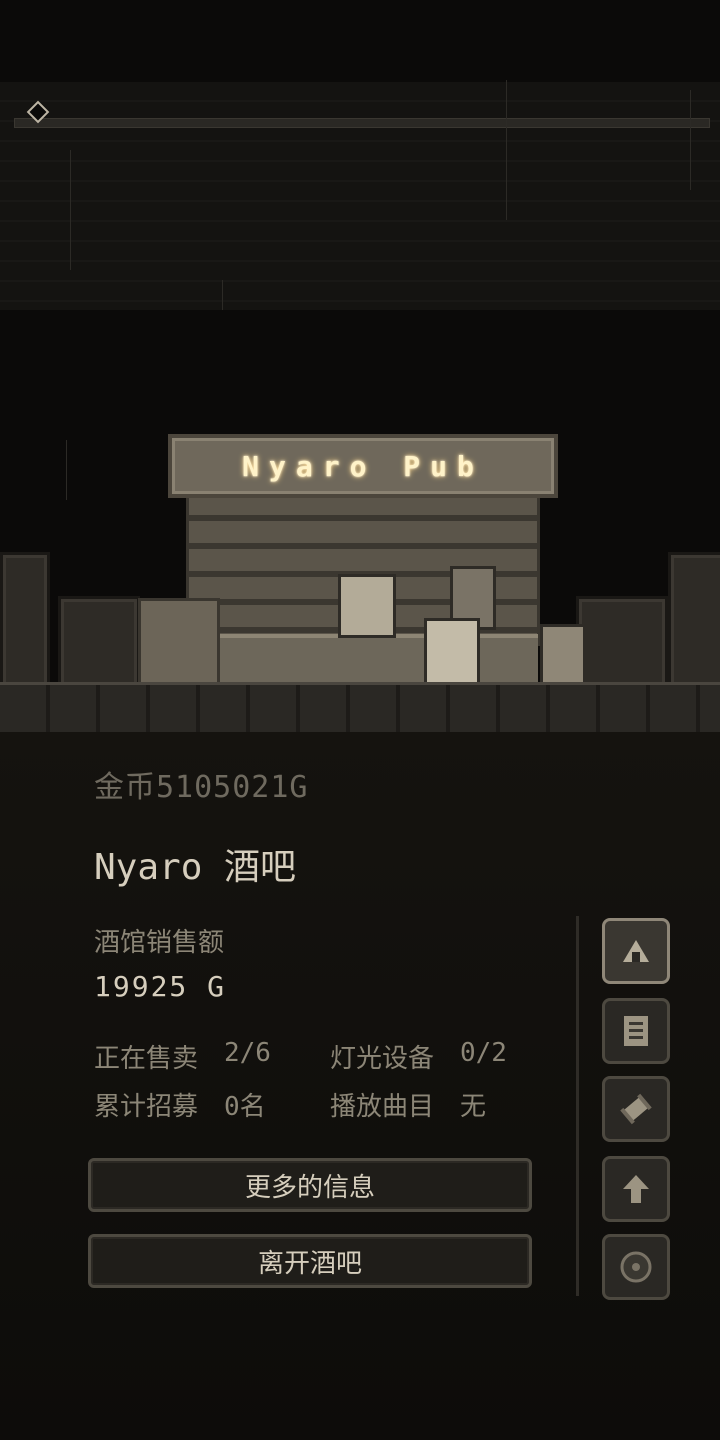 The image size is (720, 1440). What do you see at coordinates (146, 1059) in the screenshot?
I see `selling-label: 正在售卖` at bounding box center [146, 1059].